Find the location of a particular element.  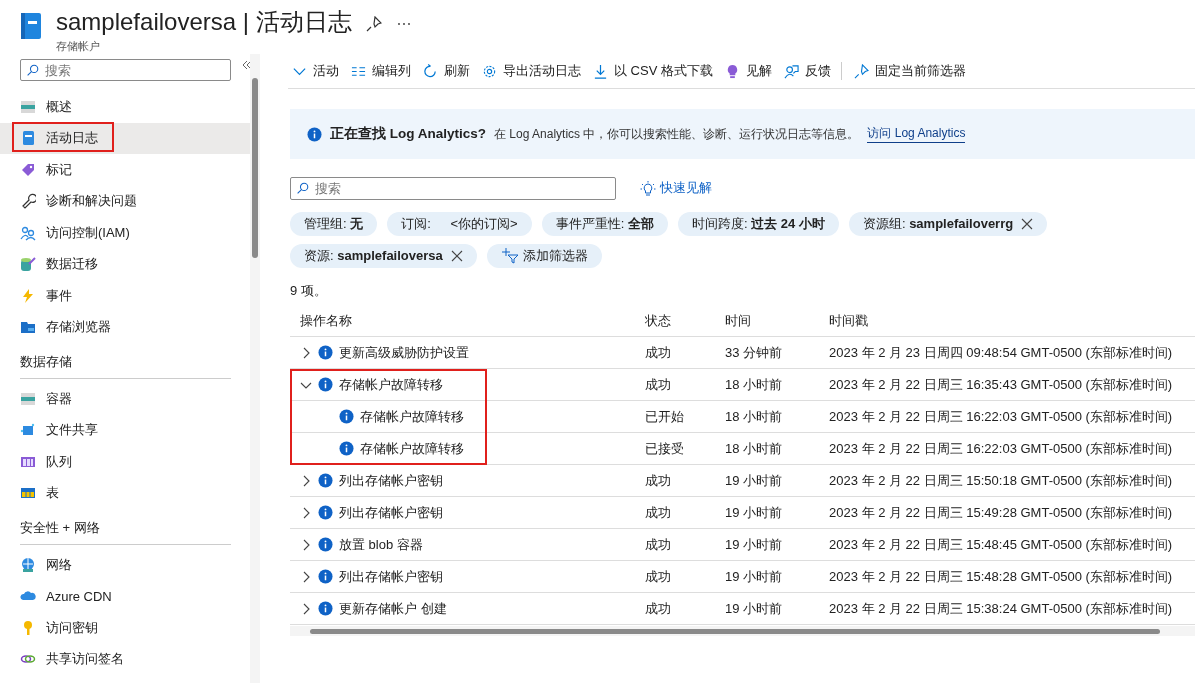

status-cell-text: 已接受 is located at coordinates (665, 448).